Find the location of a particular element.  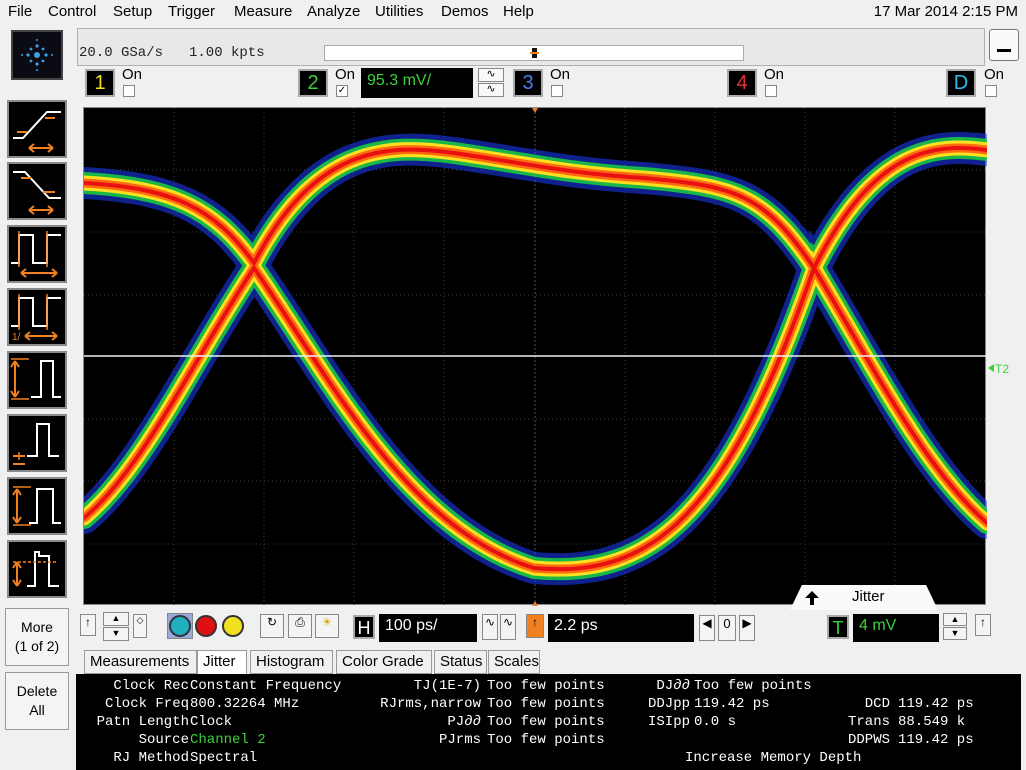

h-scale-down-button: ∿ is located at coordinates (490, 627).